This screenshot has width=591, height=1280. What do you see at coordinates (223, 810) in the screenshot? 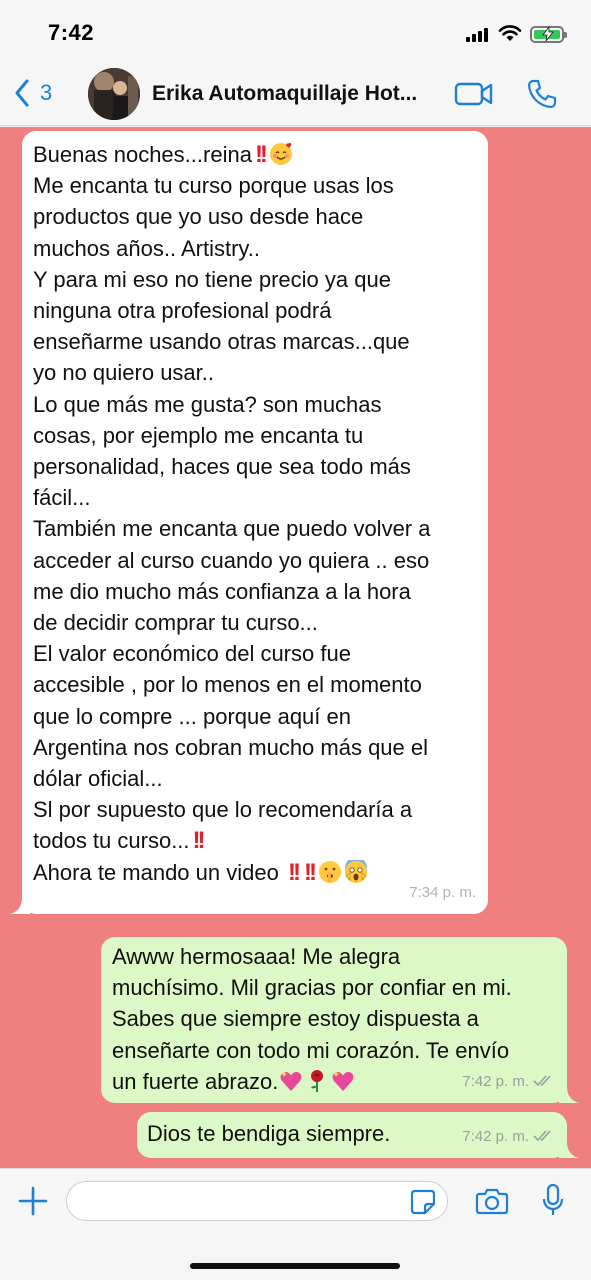
I see `message-line: Sl por supuesto que lo recomendaría a` at bounding box center [223, 810].